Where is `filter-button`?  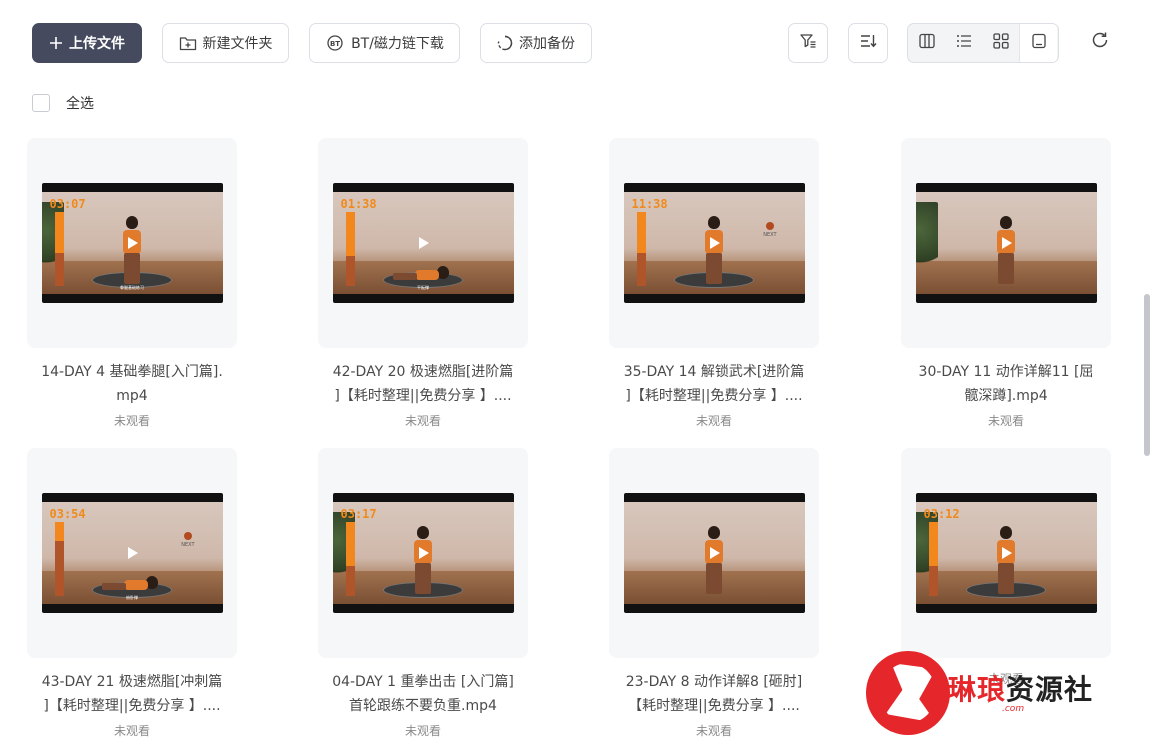
filter-button is located at coordinates (808, 43).